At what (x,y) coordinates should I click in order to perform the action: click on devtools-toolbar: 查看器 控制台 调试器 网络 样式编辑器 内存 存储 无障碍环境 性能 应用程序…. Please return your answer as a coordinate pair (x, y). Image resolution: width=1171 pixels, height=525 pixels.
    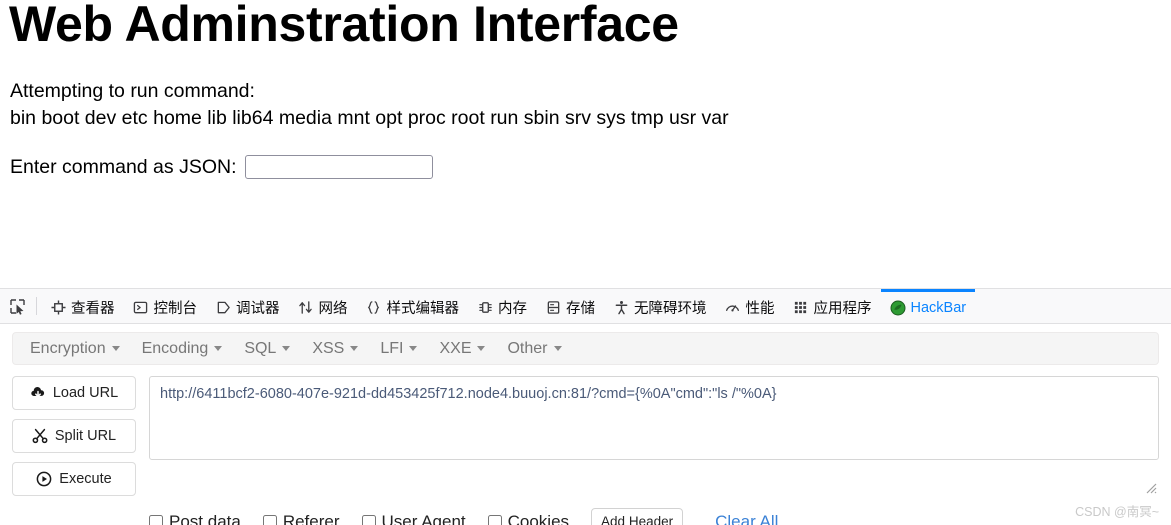
    Looking at the image, I should click on (585, 306).